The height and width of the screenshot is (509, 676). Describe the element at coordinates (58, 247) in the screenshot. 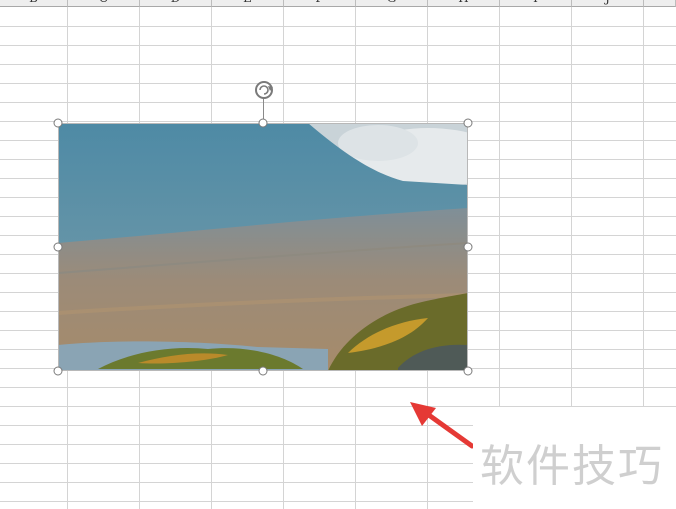

I see `resize-handle-left` at that location.